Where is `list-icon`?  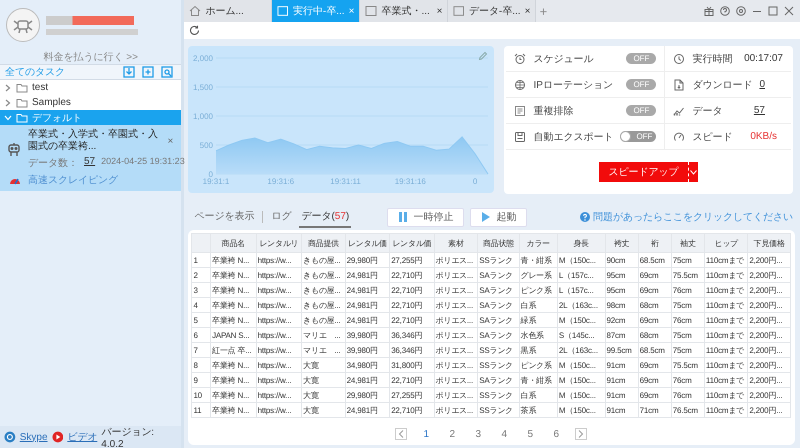
list-icon is located at coordinates (520, 110).